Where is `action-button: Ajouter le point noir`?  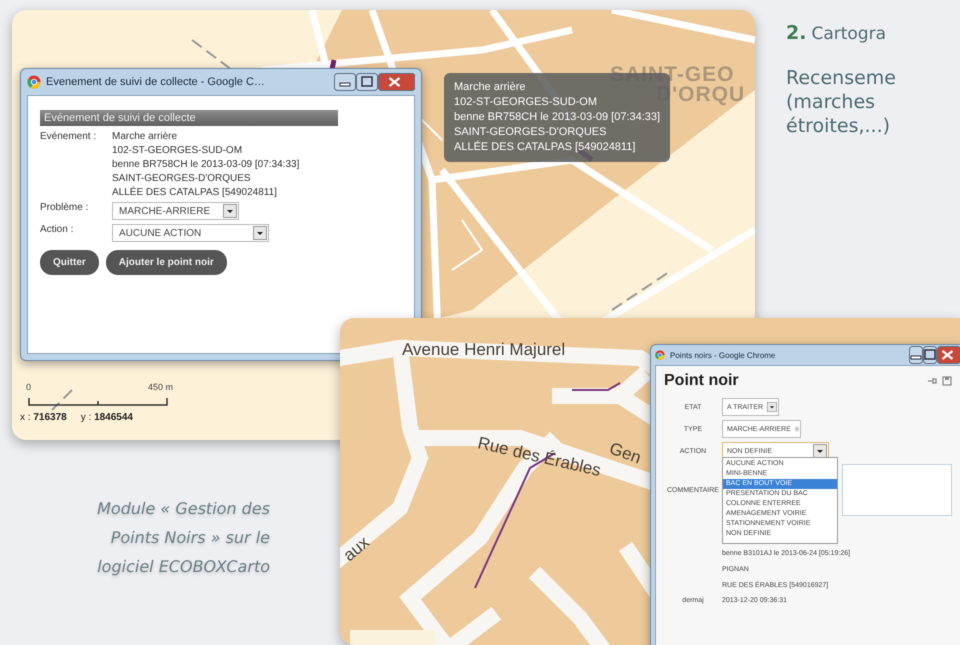 action-button: Ajouter le point noir is located at coordinates (166, 262).